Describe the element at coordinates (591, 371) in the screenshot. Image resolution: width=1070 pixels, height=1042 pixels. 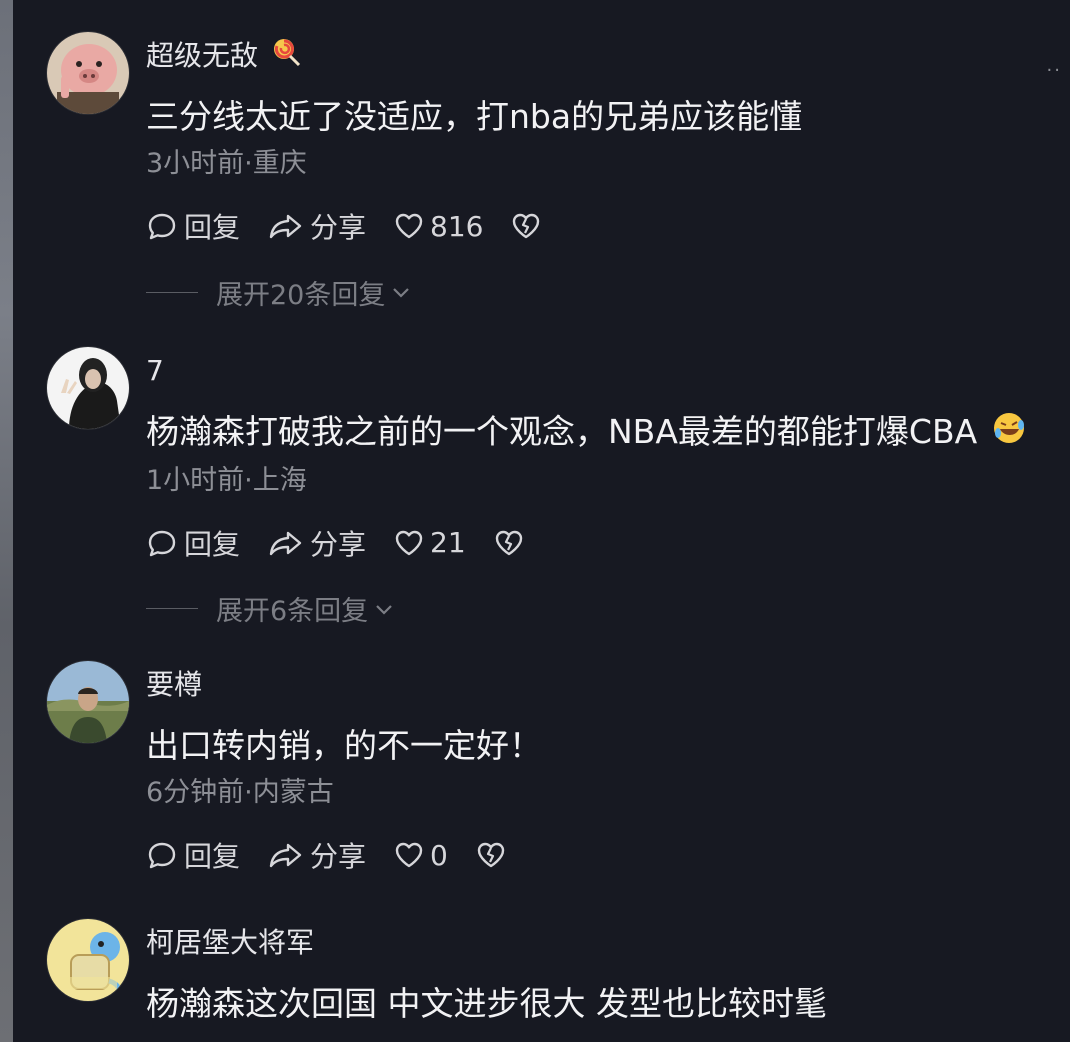
I see `username: 7` at that location.